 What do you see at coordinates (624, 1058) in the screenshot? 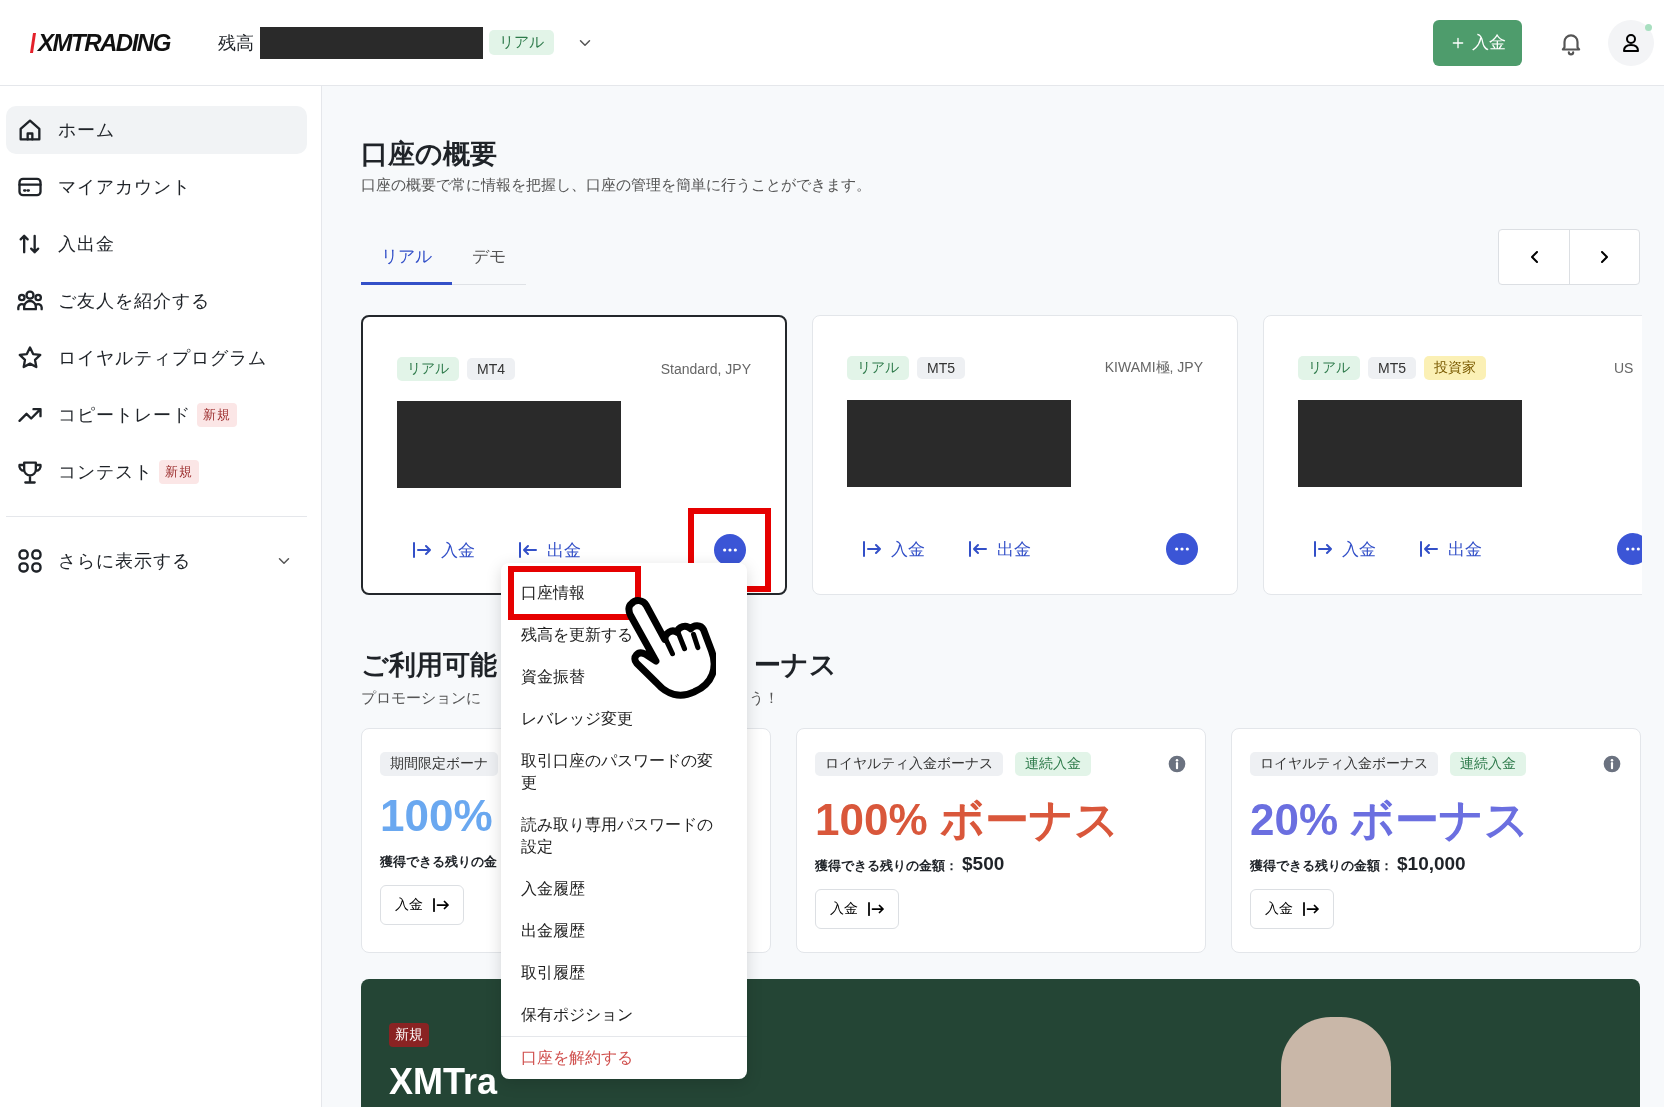
I see `menu-item: 口座を解約する` at bounding box center [624, 1058].